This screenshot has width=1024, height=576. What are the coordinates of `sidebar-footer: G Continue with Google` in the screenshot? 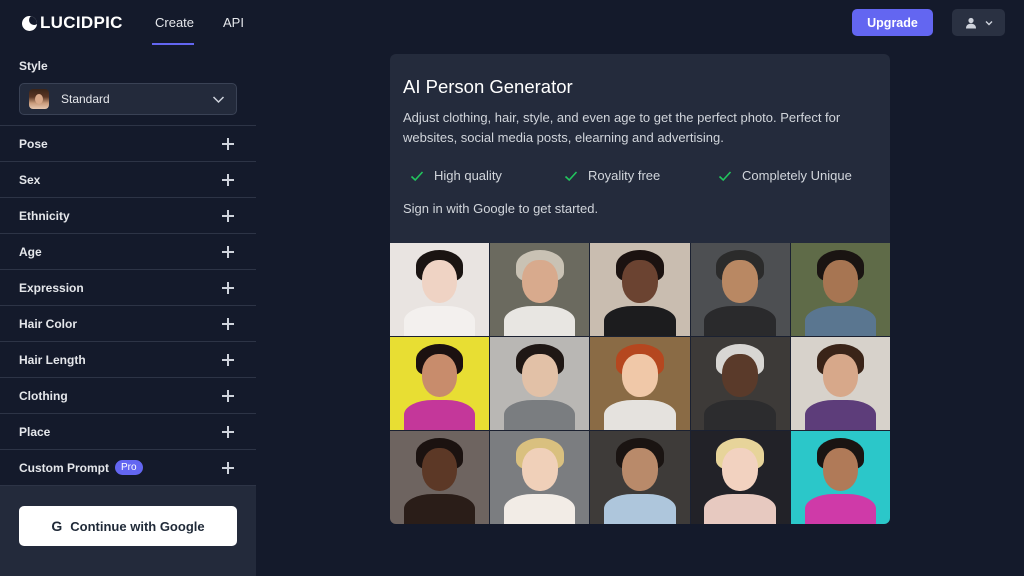 It's located at (128, 530).